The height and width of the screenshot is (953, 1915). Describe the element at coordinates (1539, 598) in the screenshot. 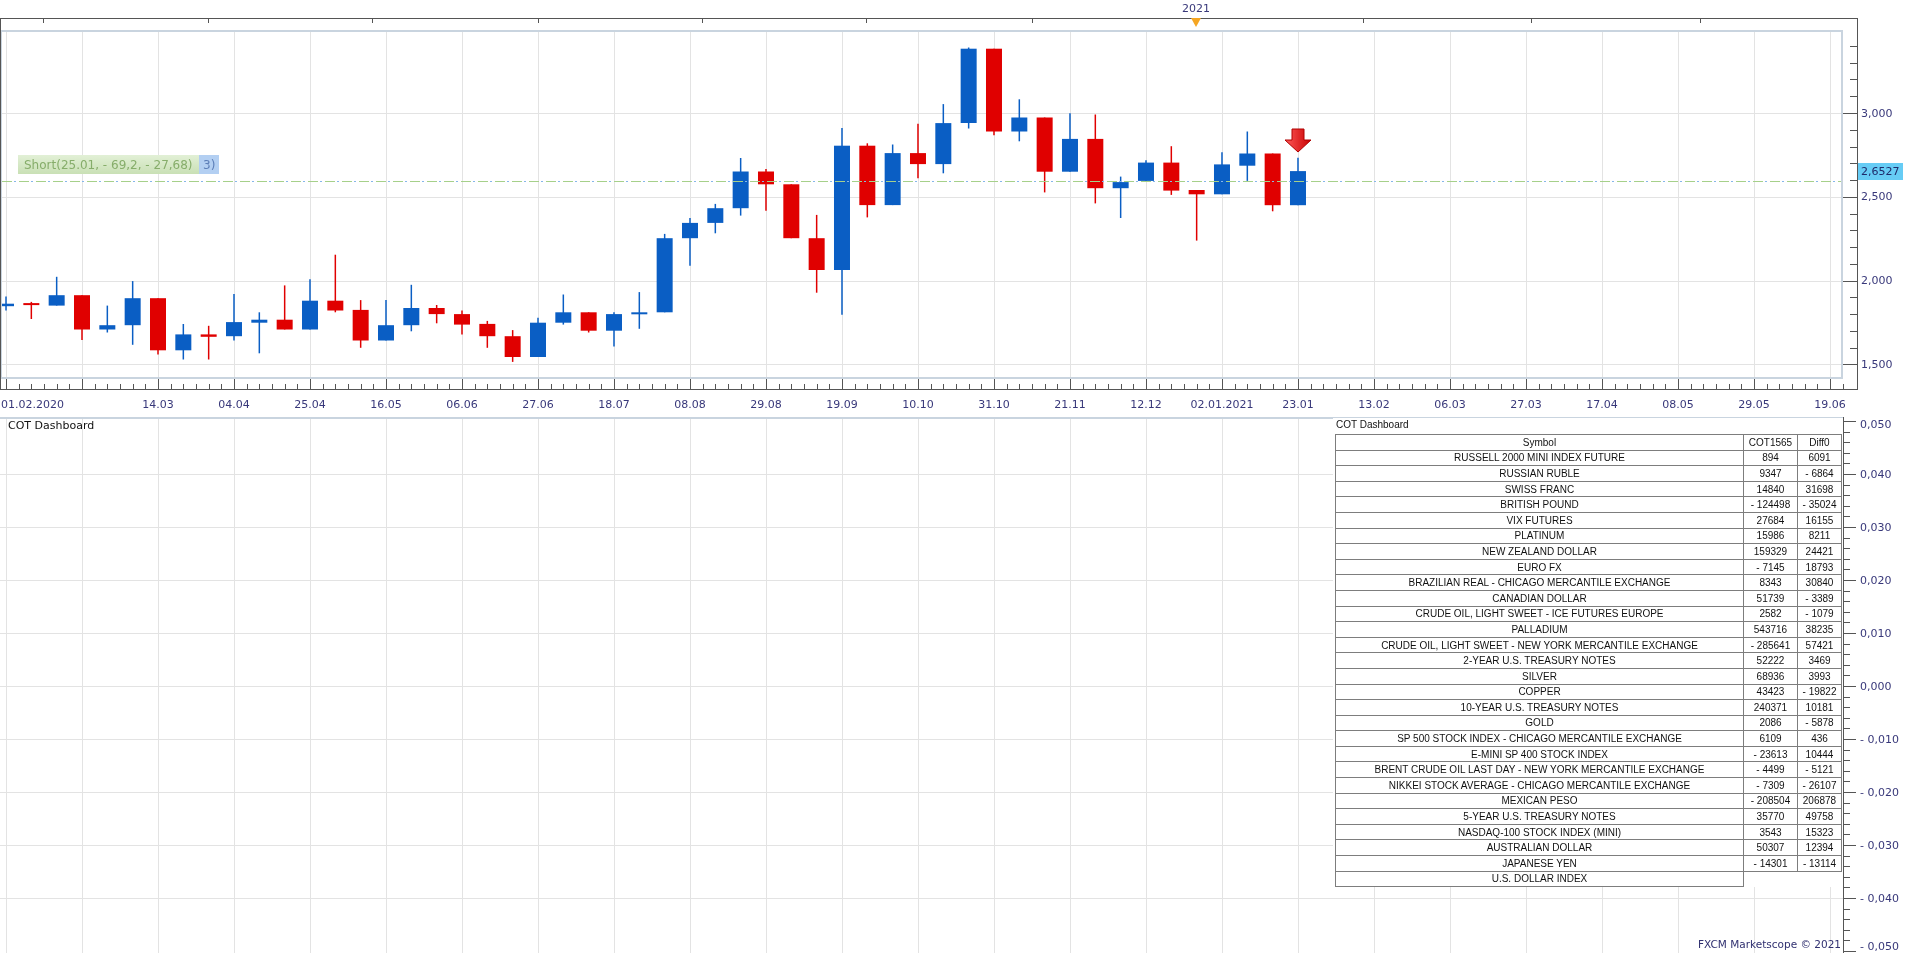

I see `table-cell: CANADIAN DOLLAR` at that location.